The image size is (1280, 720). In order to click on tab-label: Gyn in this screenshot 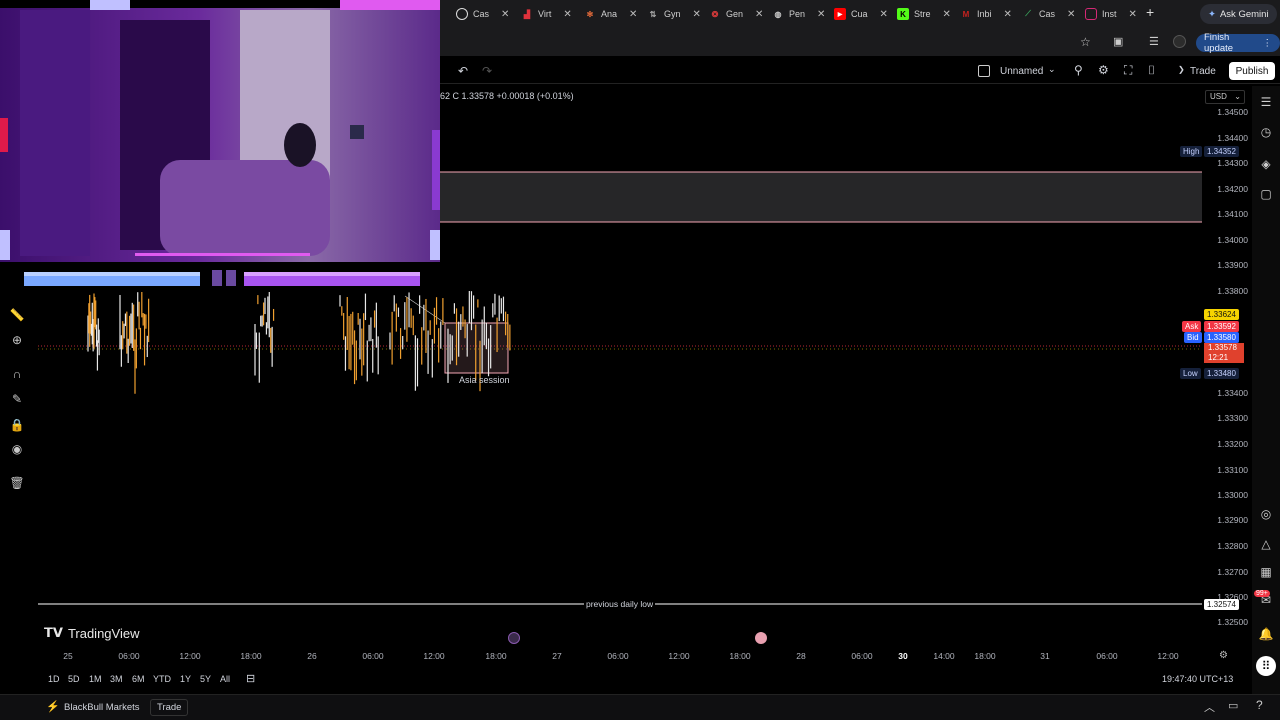, I will do `click(672, 14)`.